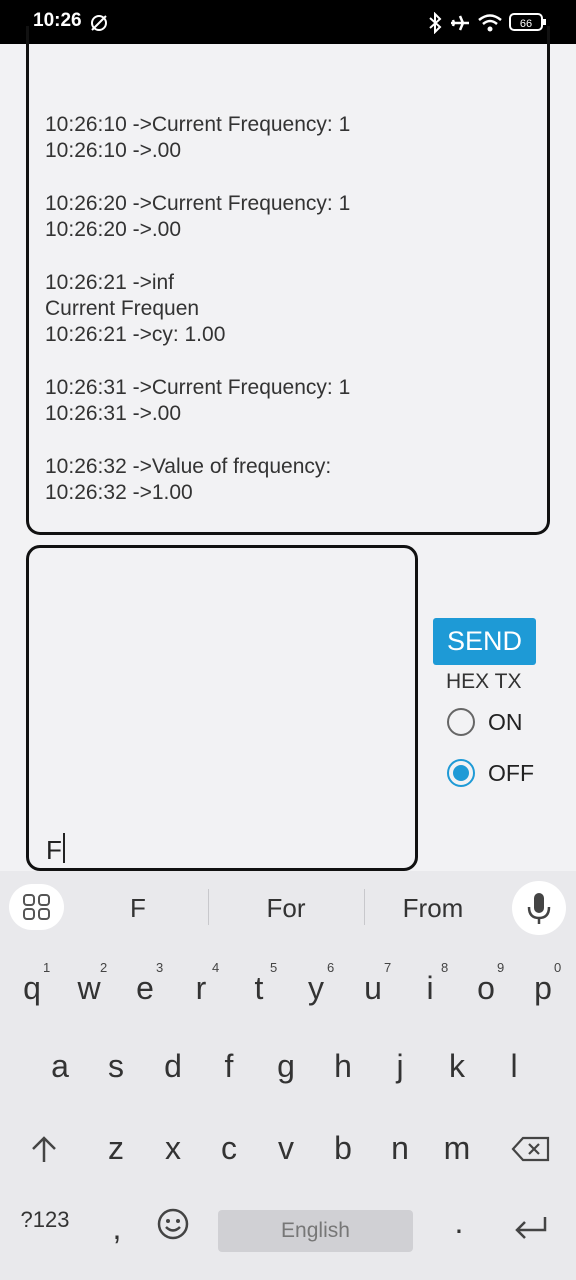 This screenshot has width=576, height=1280. Describe the element at coordinates (122, 309) in the screenshot. I see `log-line: Current Frequen` at that location.